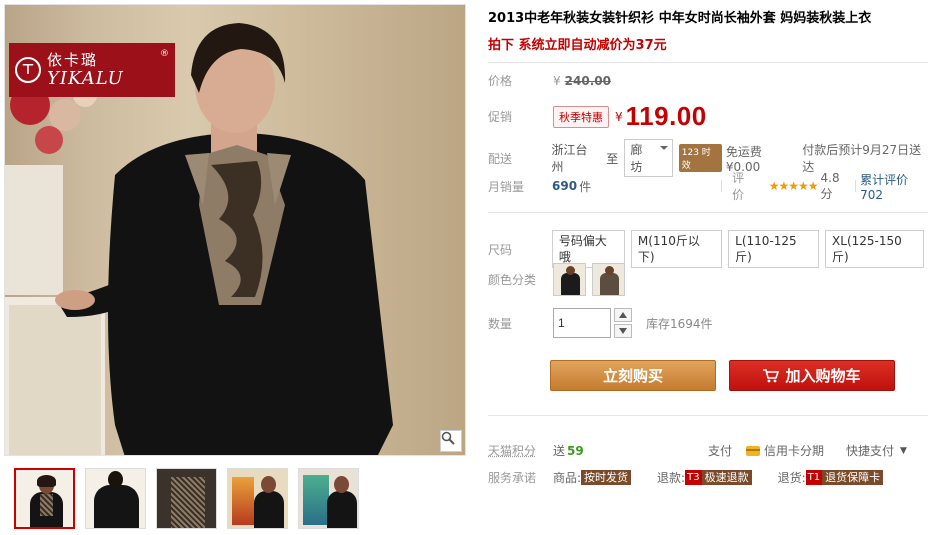 This screenshot has width=930, height=535. What do you see at coordinates (791, 478) in the screenshot?
I see `service-return-label: 退货:` at bounding box center [791, 478].